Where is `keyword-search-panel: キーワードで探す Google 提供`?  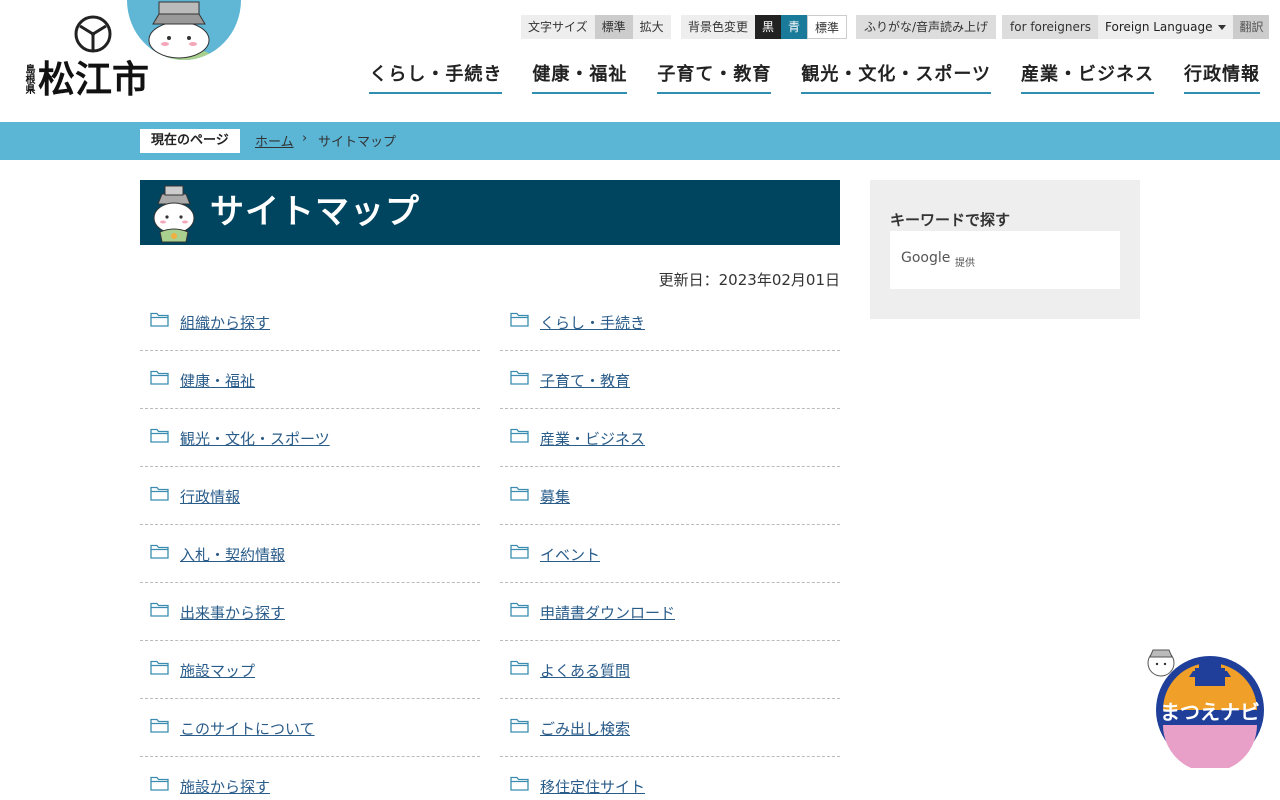
keyword-search-panel: キーワードで探す Google 提供 is located at coordinates (1005, 249).